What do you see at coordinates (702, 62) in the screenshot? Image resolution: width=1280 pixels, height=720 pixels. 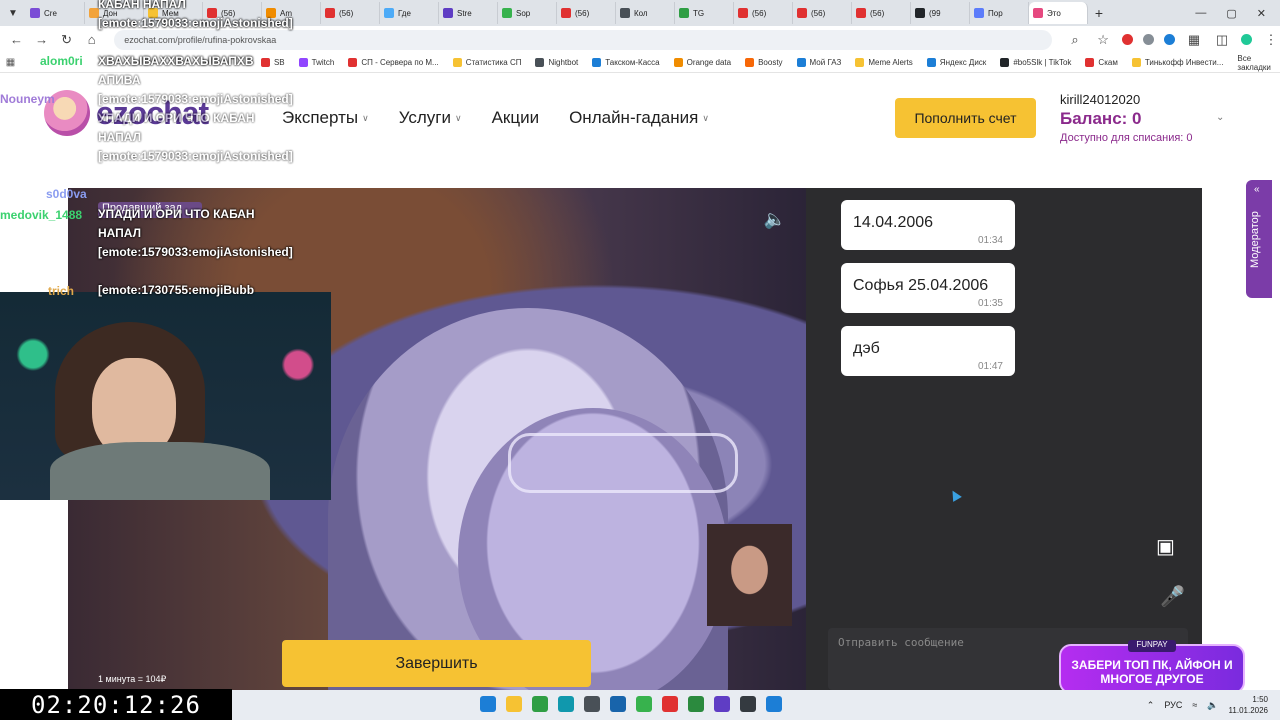 I see `bookmark-item: Orange data` at bounding box center [702, 62].